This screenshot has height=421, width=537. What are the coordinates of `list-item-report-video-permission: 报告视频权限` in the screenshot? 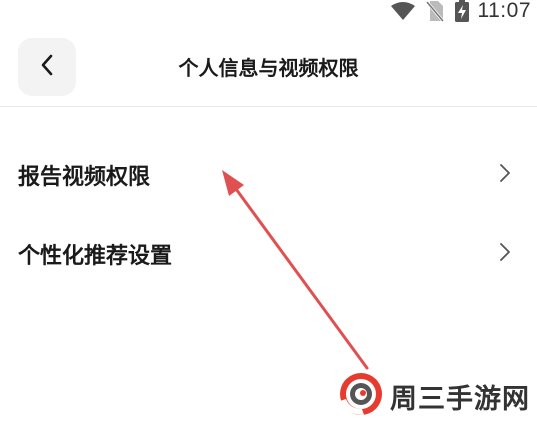 It's located at (268, 173).